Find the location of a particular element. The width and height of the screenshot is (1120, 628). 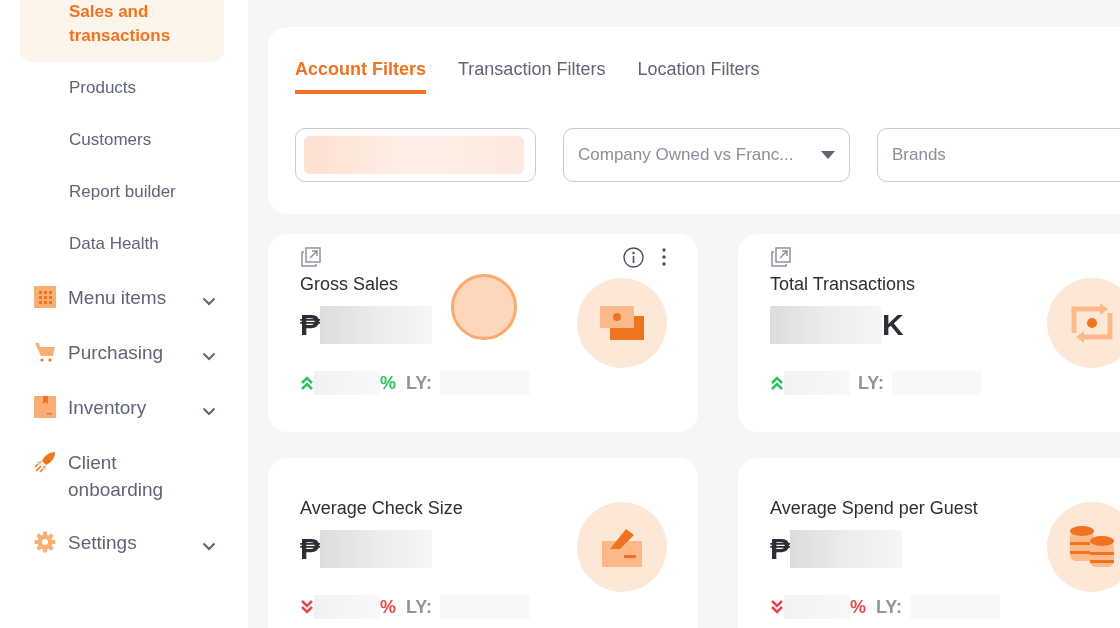

card-title: Total Transactions is located at coordinates (843, 284).